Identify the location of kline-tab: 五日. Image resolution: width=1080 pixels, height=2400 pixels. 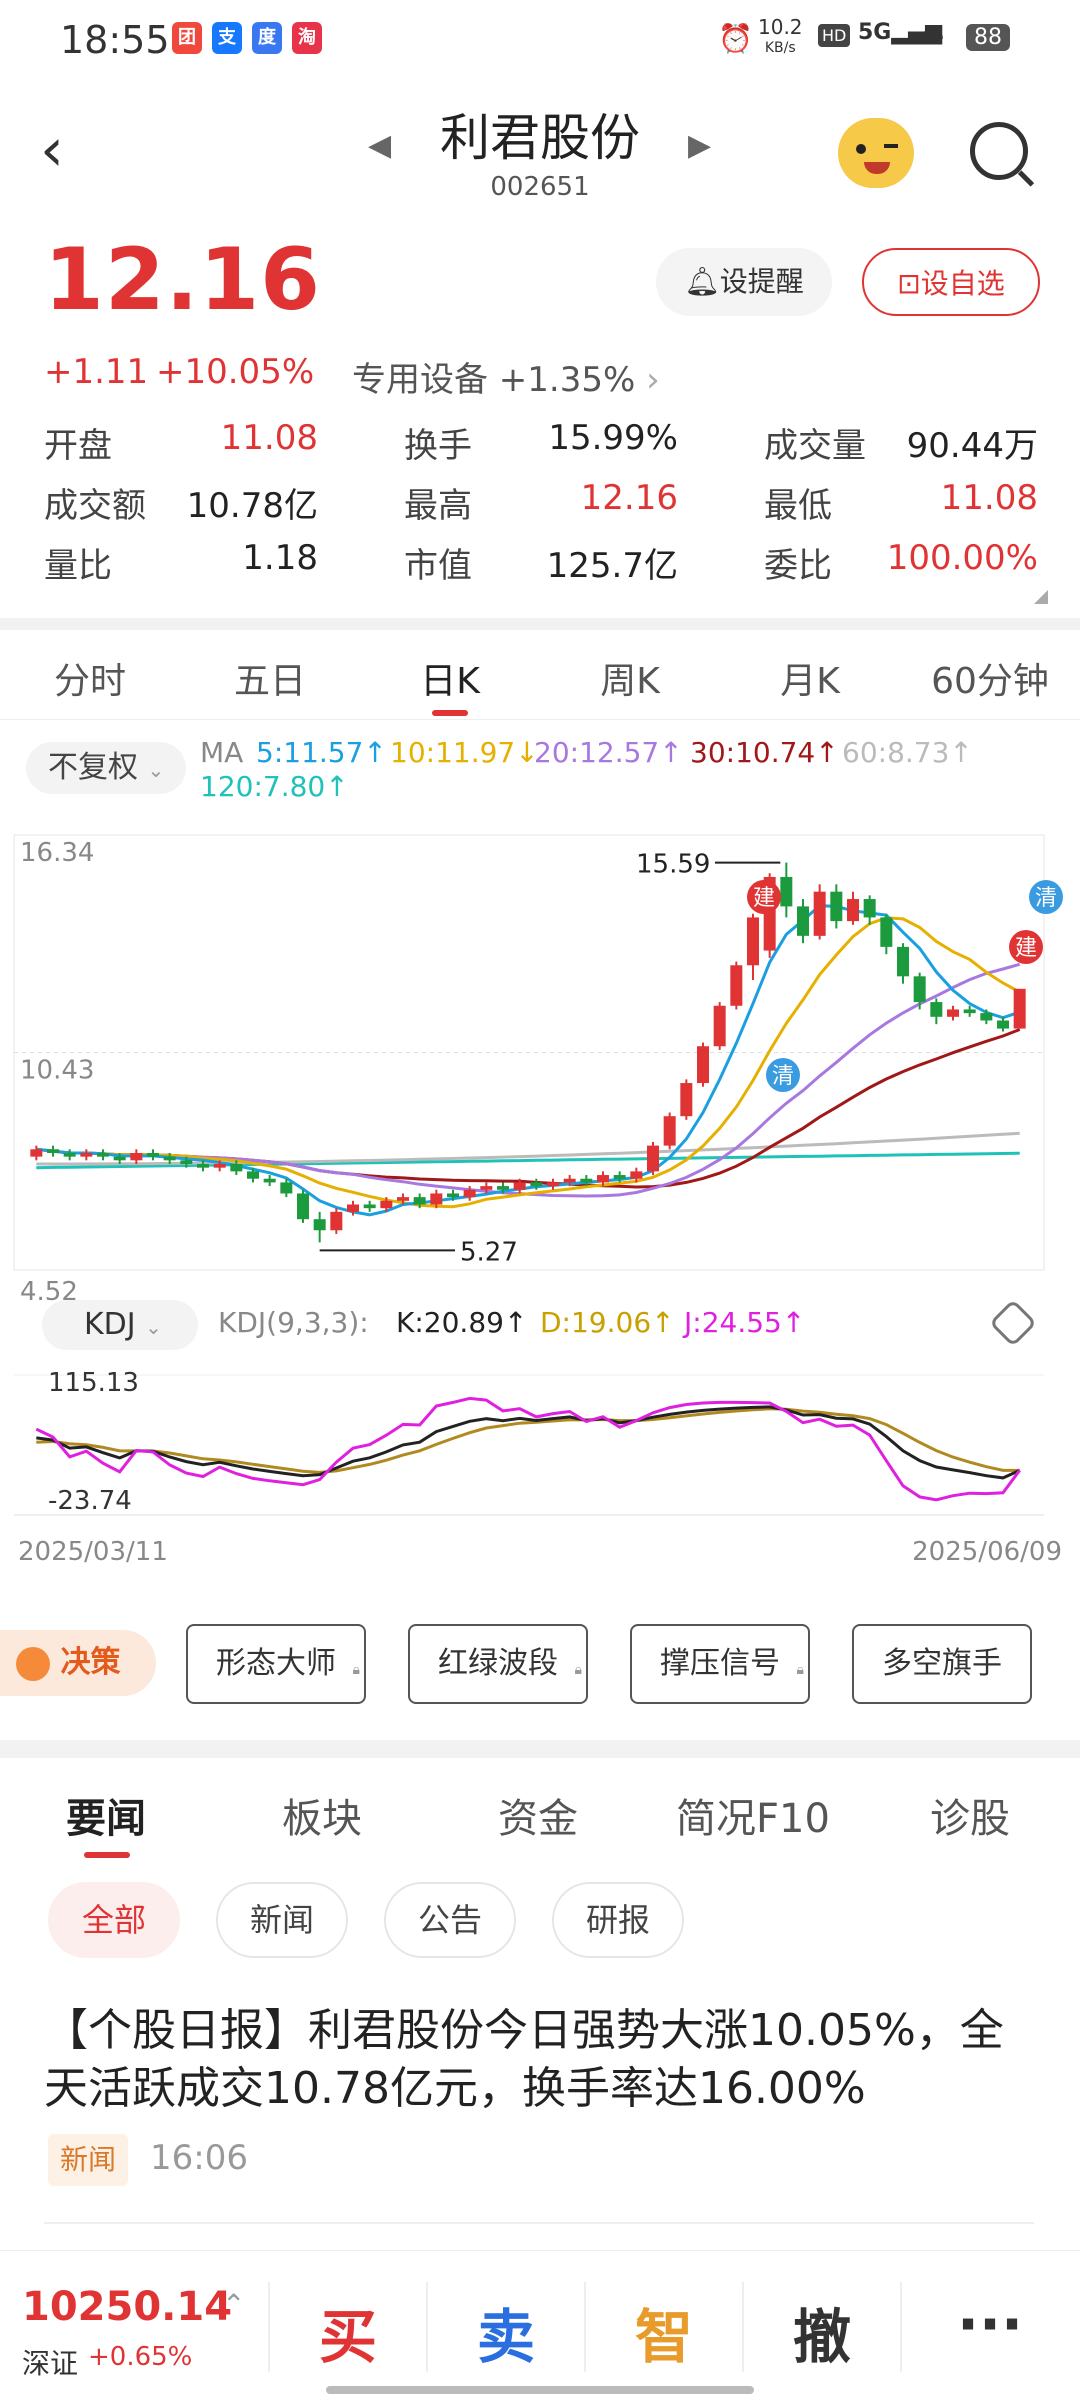
(270, 678).